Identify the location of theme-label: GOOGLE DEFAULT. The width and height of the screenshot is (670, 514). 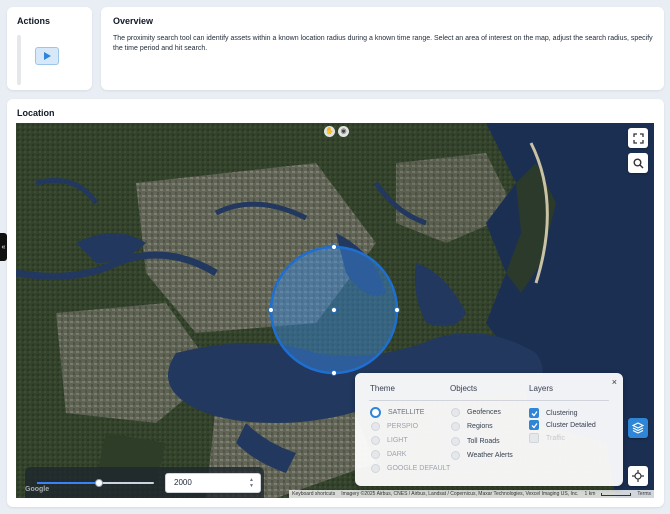
(419, 468).